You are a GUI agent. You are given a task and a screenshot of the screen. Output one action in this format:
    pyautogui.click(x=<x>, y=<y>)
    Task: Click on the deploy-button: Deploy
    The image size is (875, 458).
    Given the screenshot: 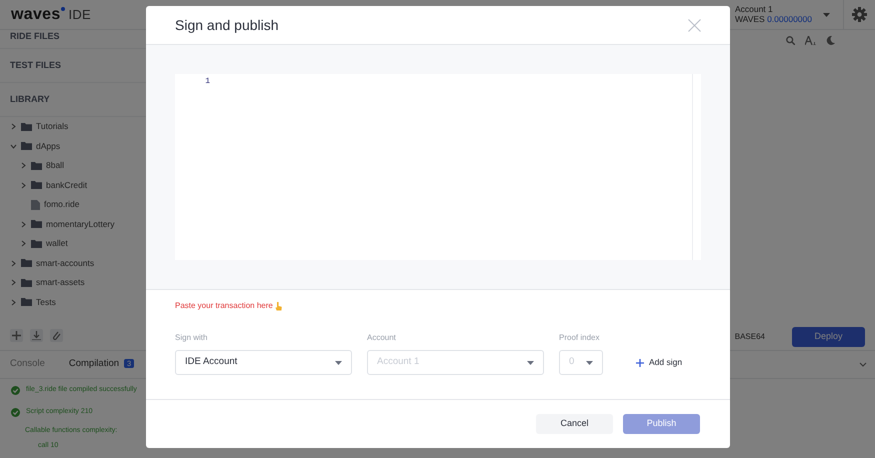 What is the action you would take?
    pyautogui.click(x=828, y=337)
    